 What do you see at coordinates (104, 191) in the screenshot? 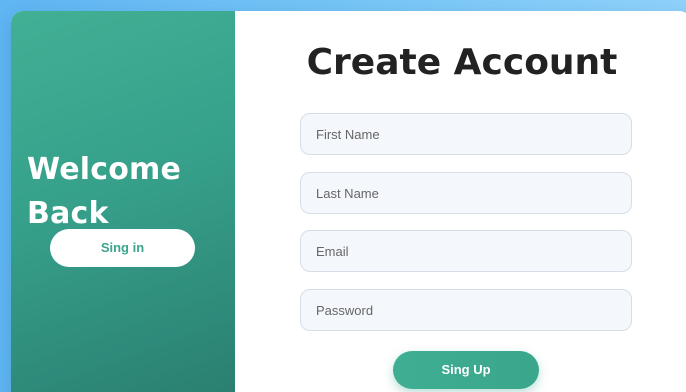
I see `welcome-heading: Welcome Back` at bounding box center [104, 191].